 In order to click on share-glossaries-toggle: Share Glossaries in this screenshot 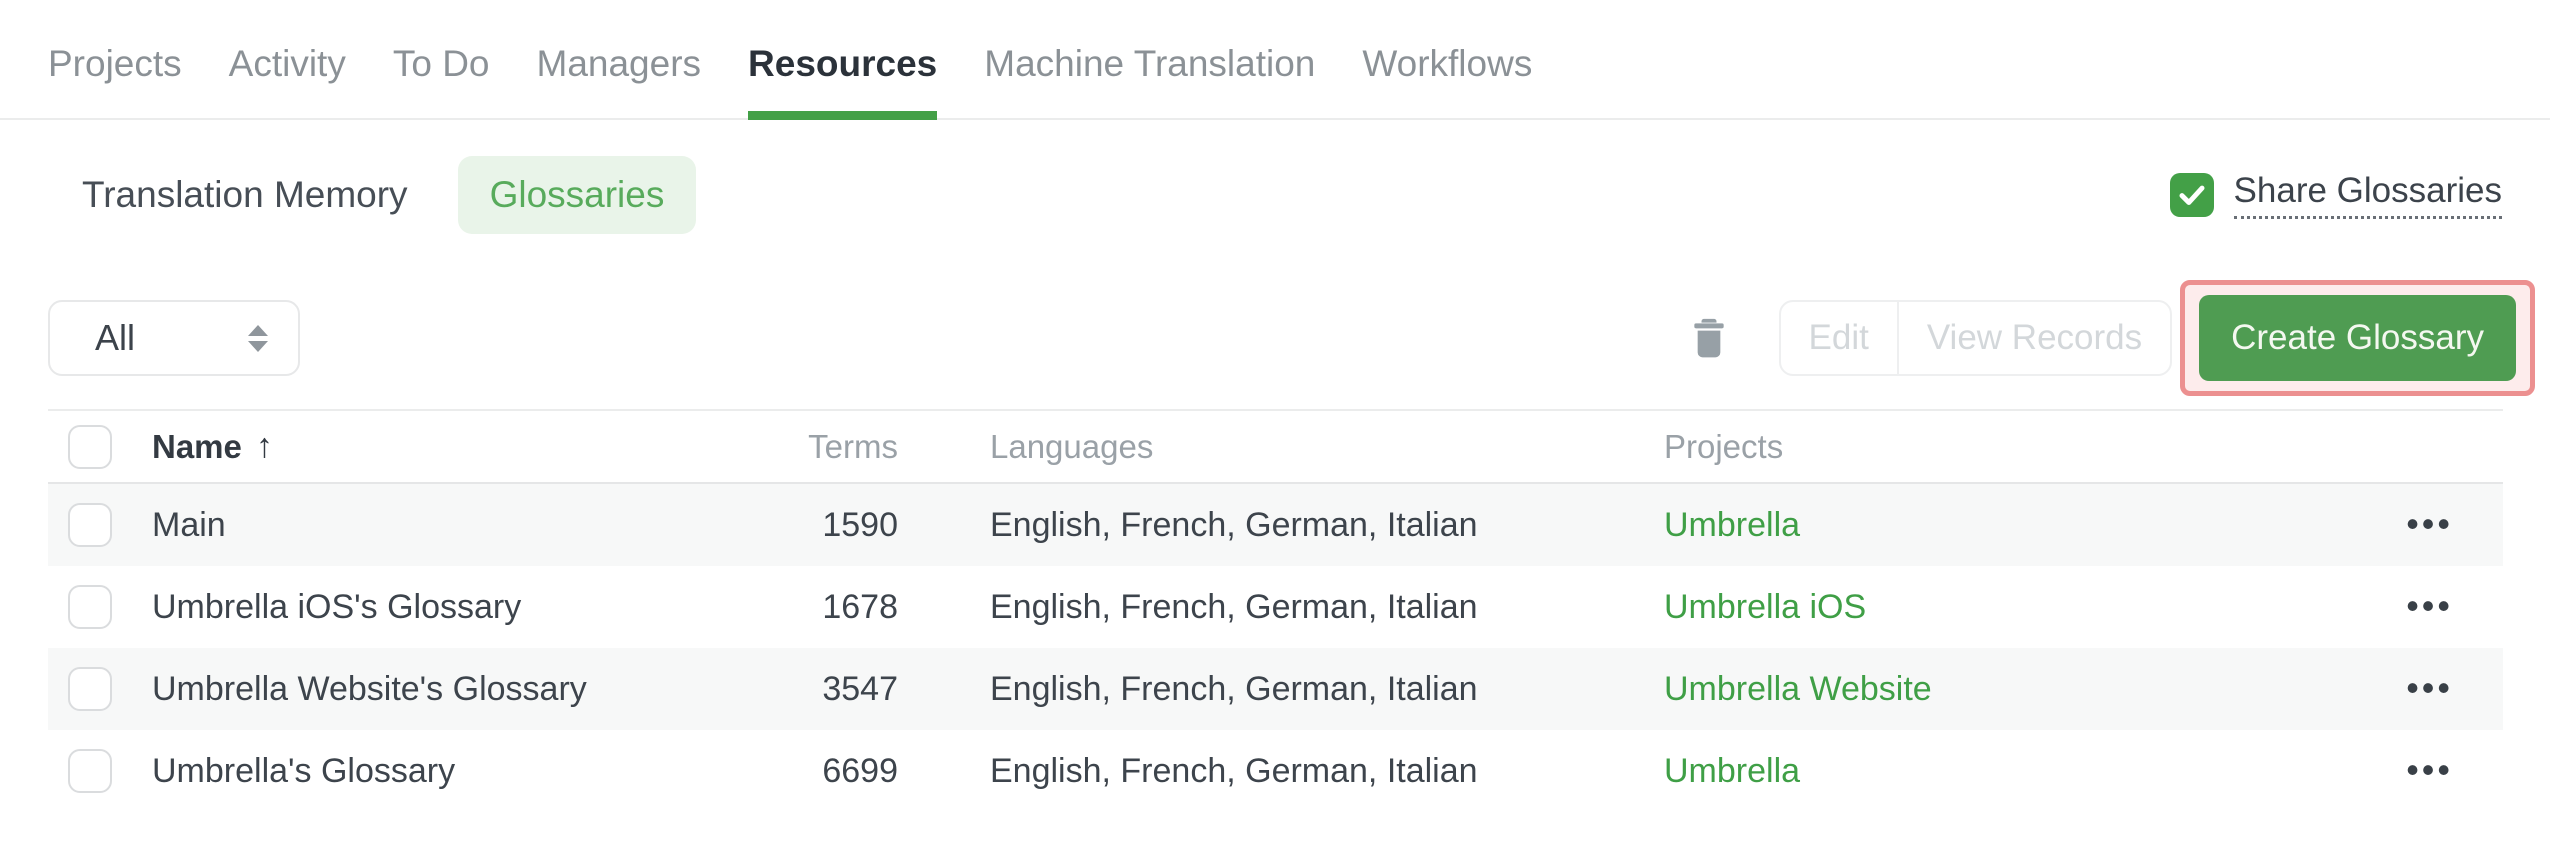, I will do `click(2335, 195)`.